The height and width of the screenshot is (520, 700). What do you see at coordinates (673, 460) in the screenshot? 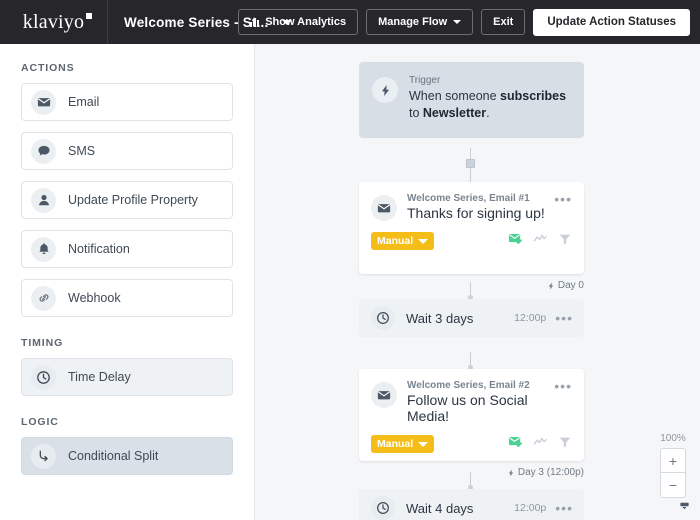
I see `zoom-in-button: +` at bounding box center [673, 460].